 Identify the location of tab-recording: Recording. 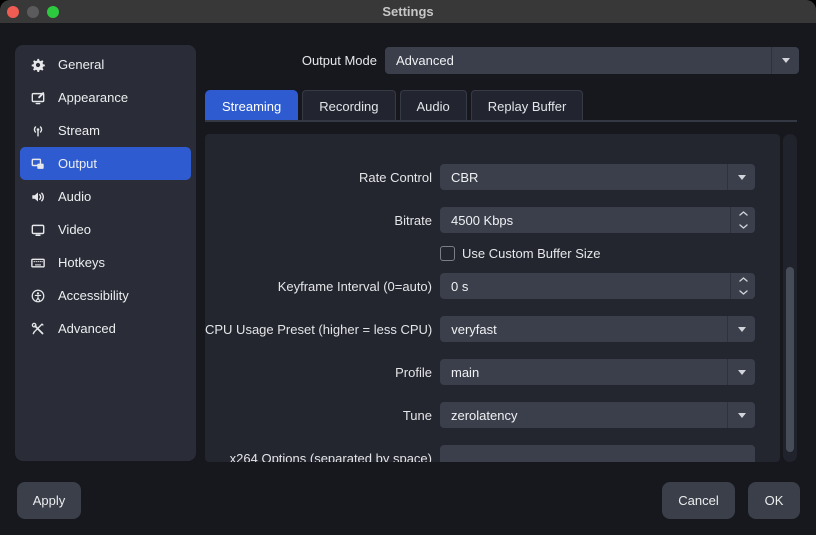
(349, 105).